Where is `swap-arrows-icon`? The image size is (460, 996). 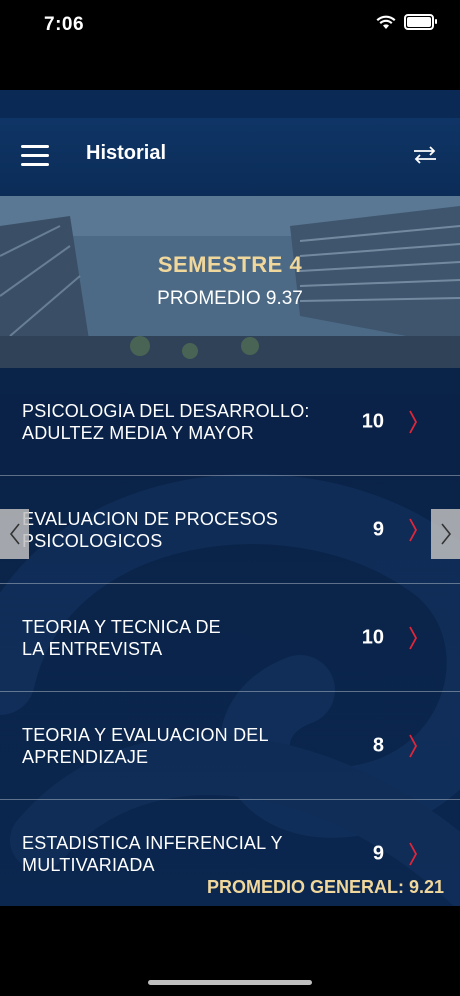 swap-arrows-icon is located at coordinates (425, 155).